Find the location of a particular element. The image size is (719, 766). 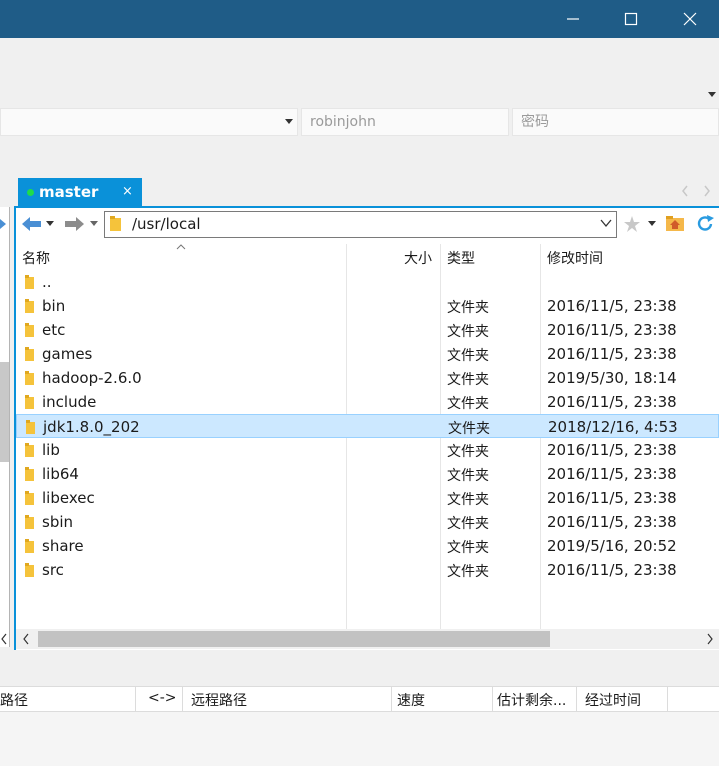

forward-arrow-icon is located at coordinates (75, 224).